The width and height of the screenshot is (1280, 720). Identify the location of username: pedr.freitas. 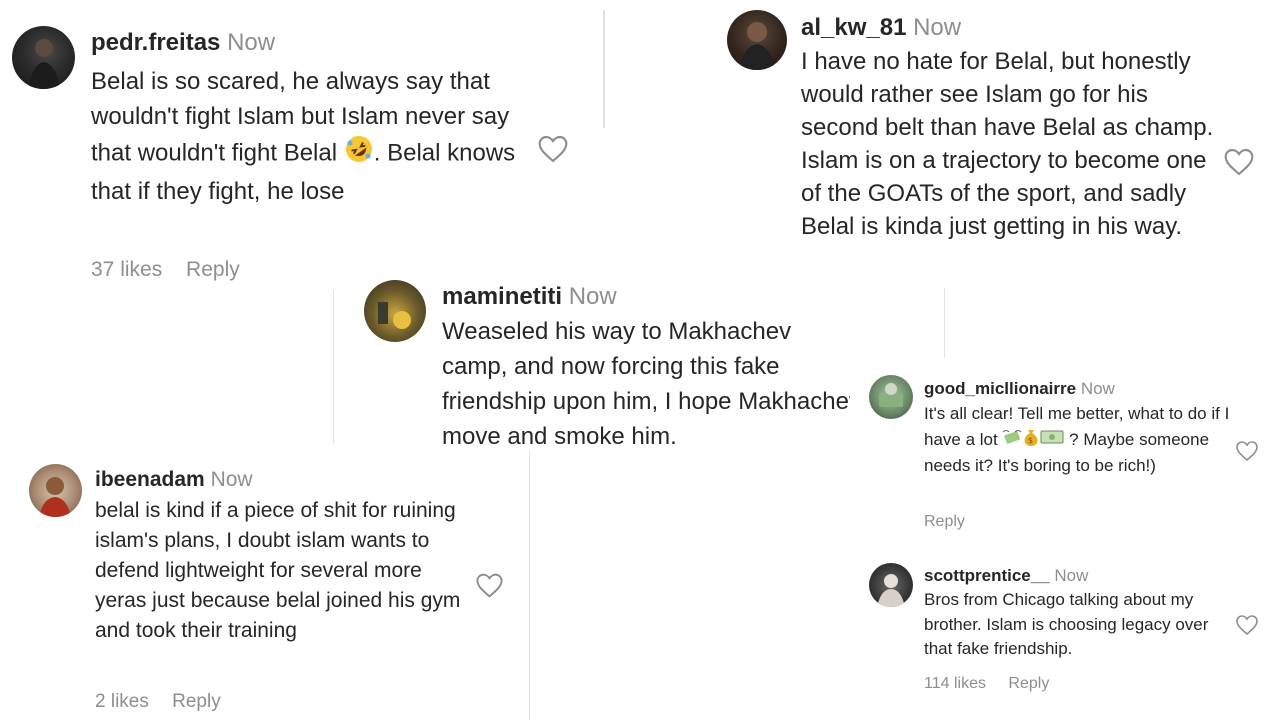
(155, 42).